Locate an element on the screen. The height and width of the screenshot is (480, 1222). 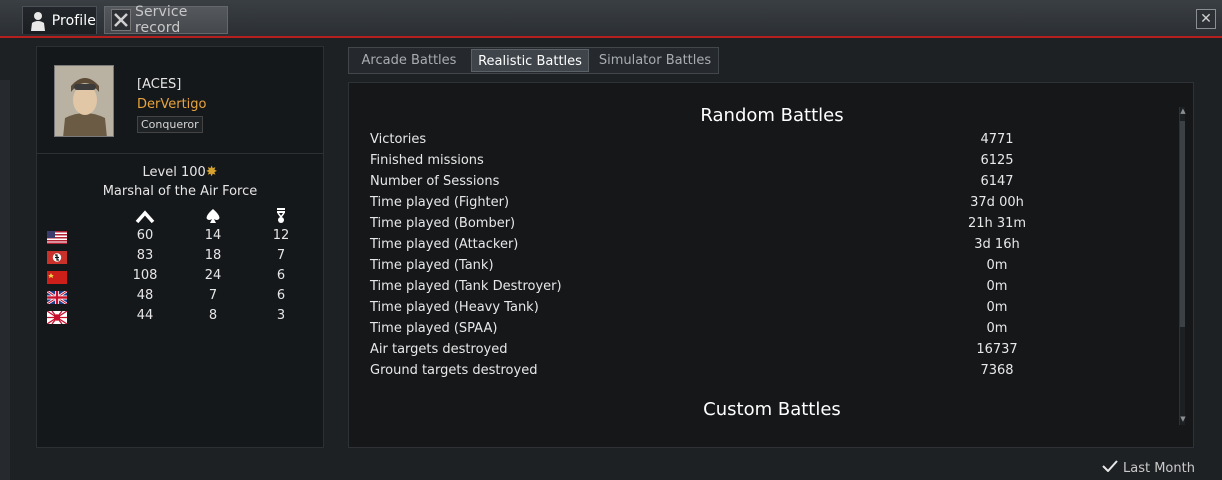
nation-row-usa: 60 14 12 is located at coordinates (181, 237).